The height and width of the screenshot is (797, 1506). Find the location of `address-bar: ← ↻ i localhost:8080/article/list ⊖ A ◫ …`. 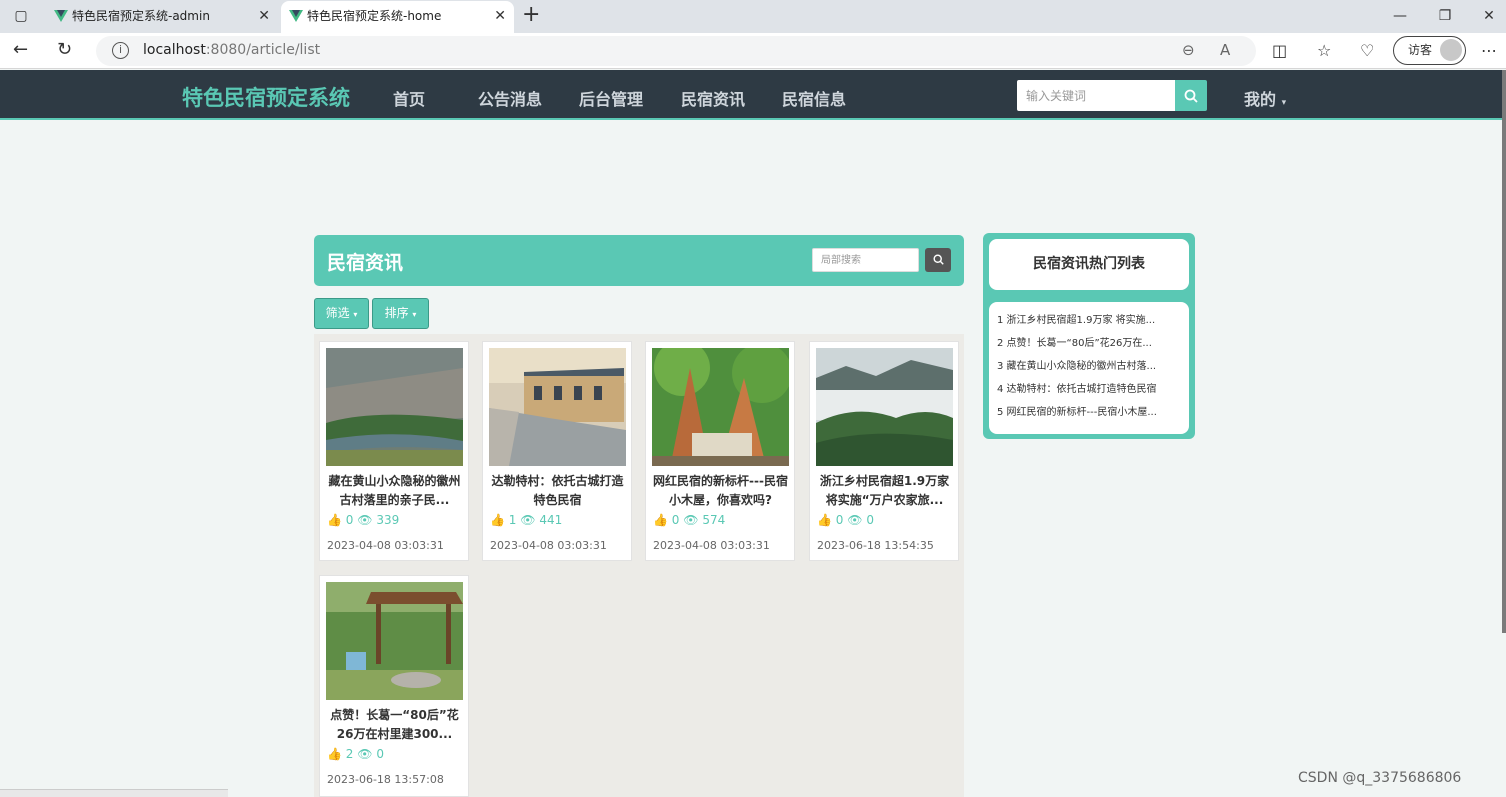

address-bar: ← ↻ i localhost:8080/article/list ⊖ A ◫ … is located at coordinates (753, 51).